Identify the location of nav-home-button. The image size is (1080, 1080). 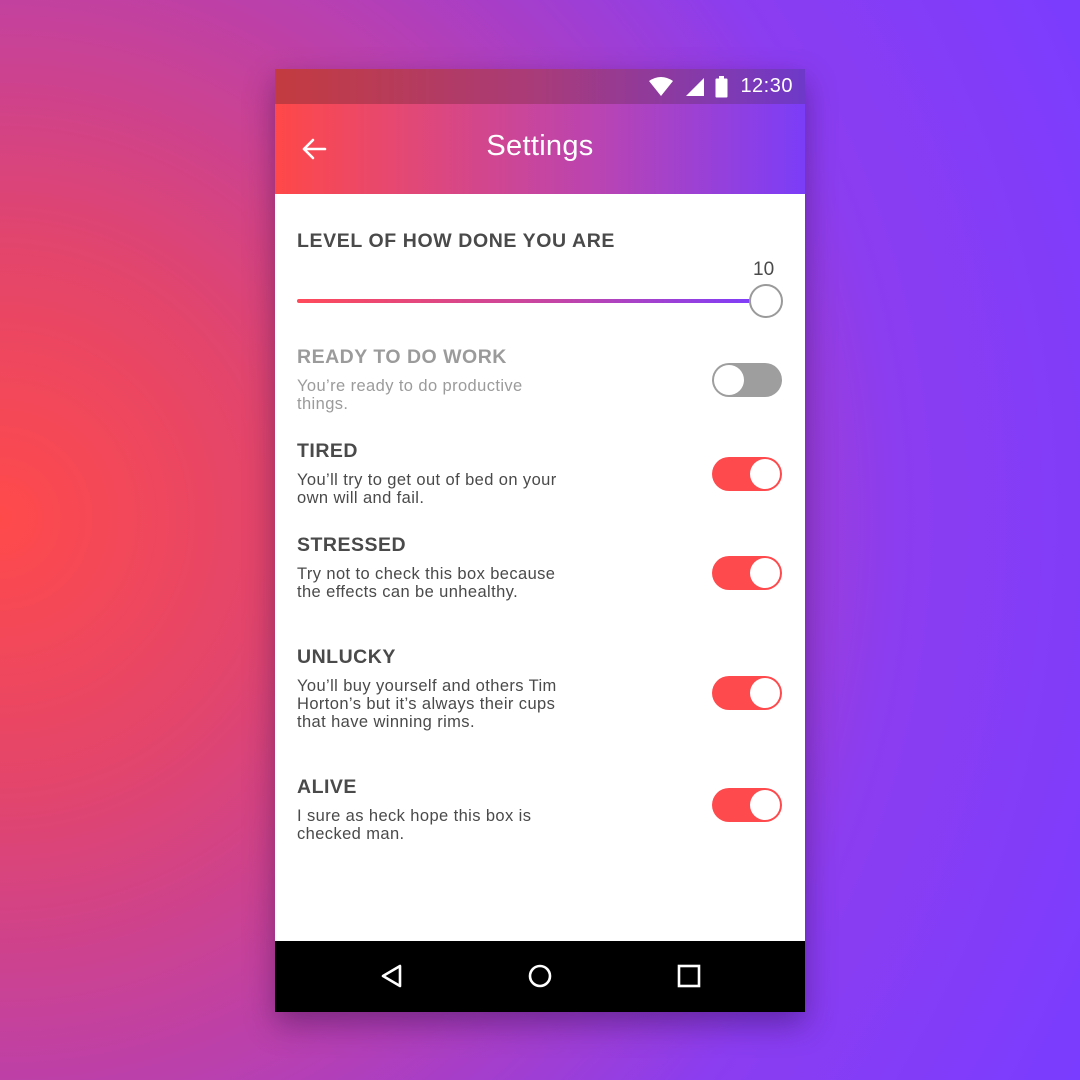
(540, 976).